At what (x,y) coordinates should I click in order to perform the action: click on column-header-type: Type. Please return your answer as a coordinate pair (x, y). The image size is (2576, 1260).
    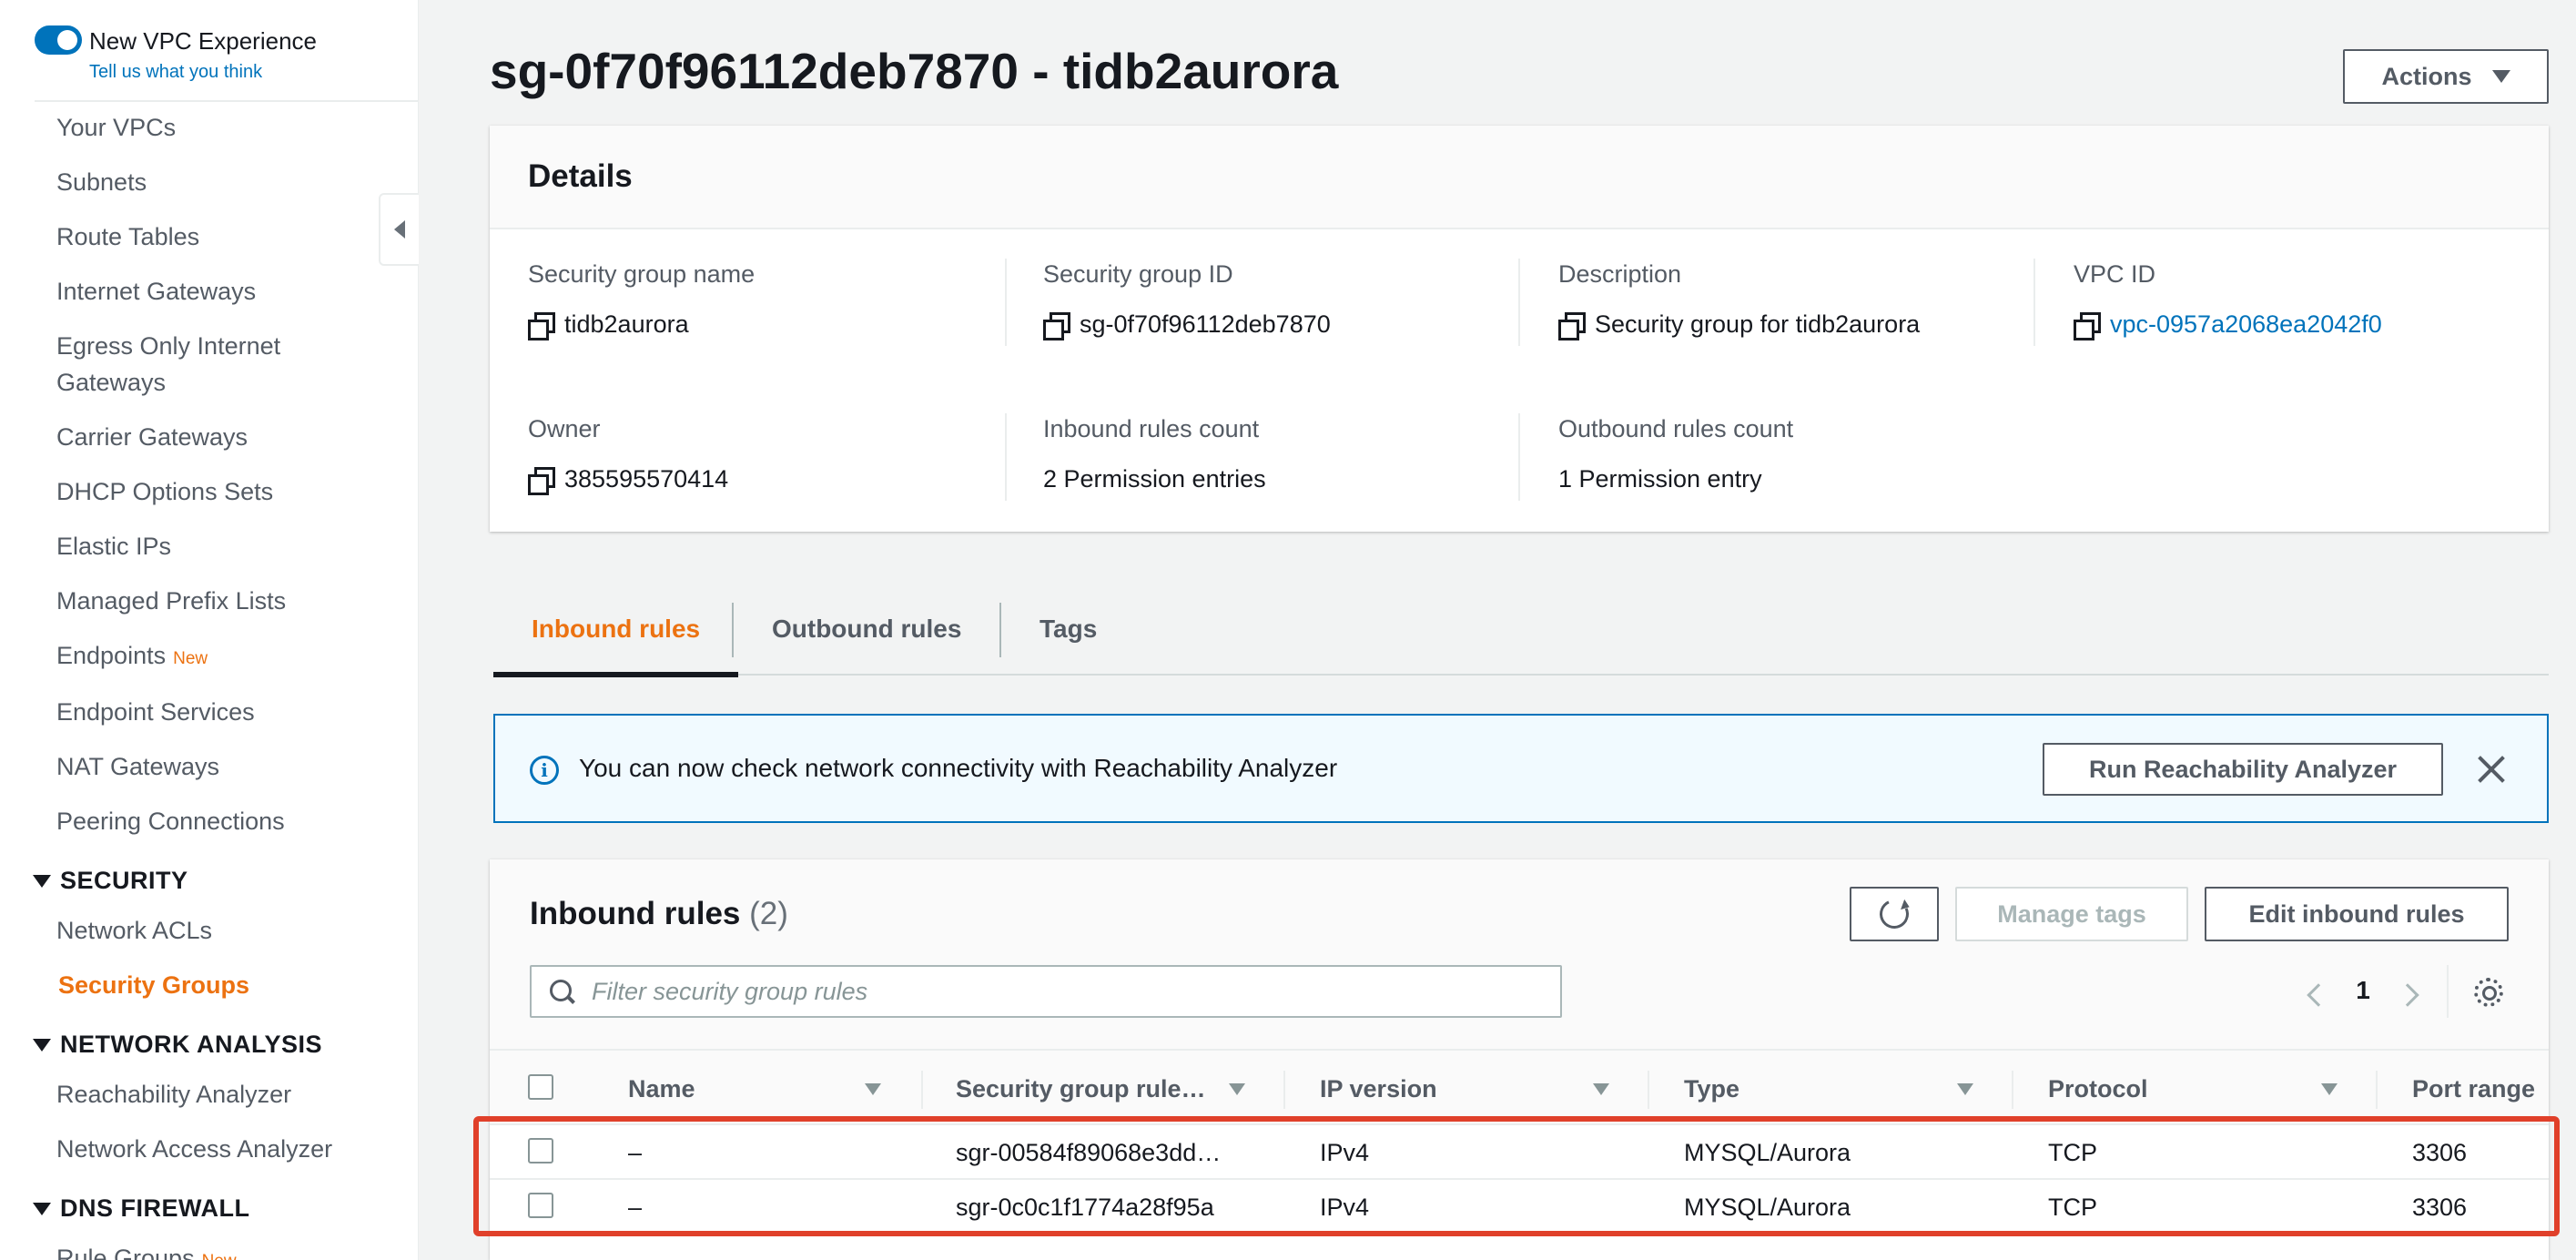
    Looking at the image, I should click on (1711, 1089).